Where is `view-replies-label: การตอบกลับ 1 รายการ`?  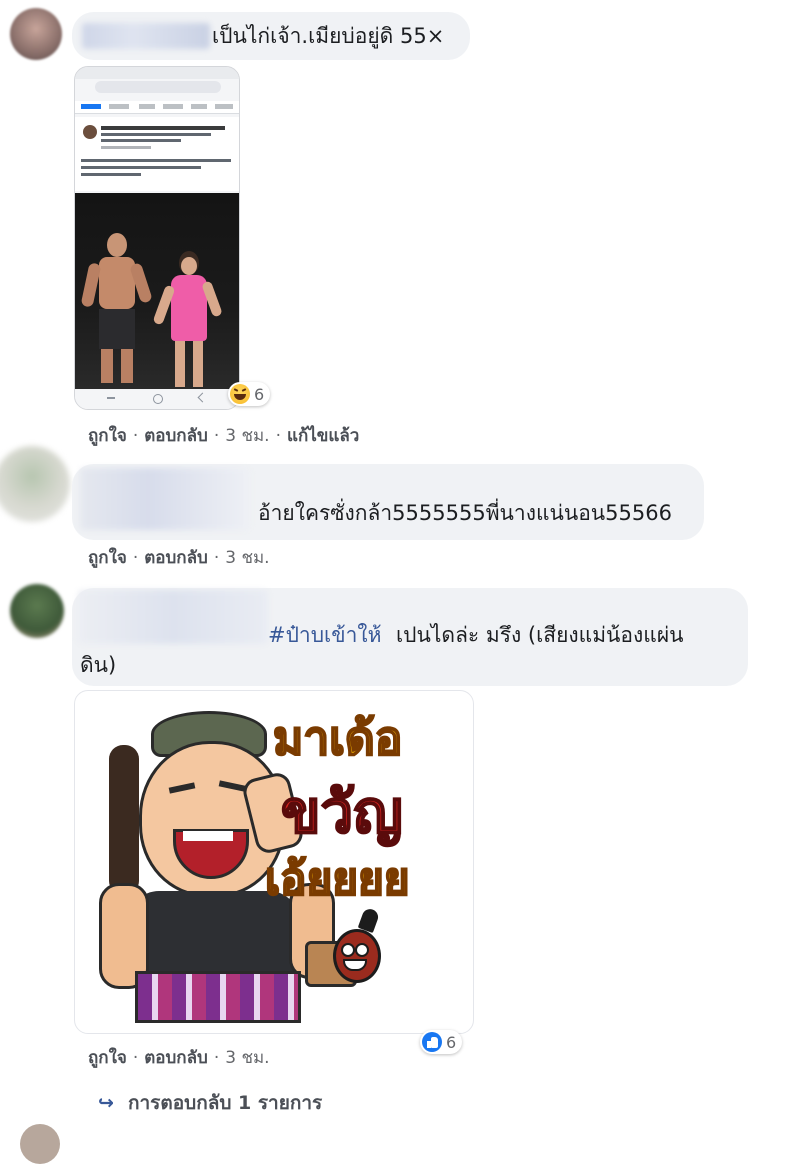
view-replies-label: การตอบกลับ 1 รายการ is located at coordinates (225, 1103).